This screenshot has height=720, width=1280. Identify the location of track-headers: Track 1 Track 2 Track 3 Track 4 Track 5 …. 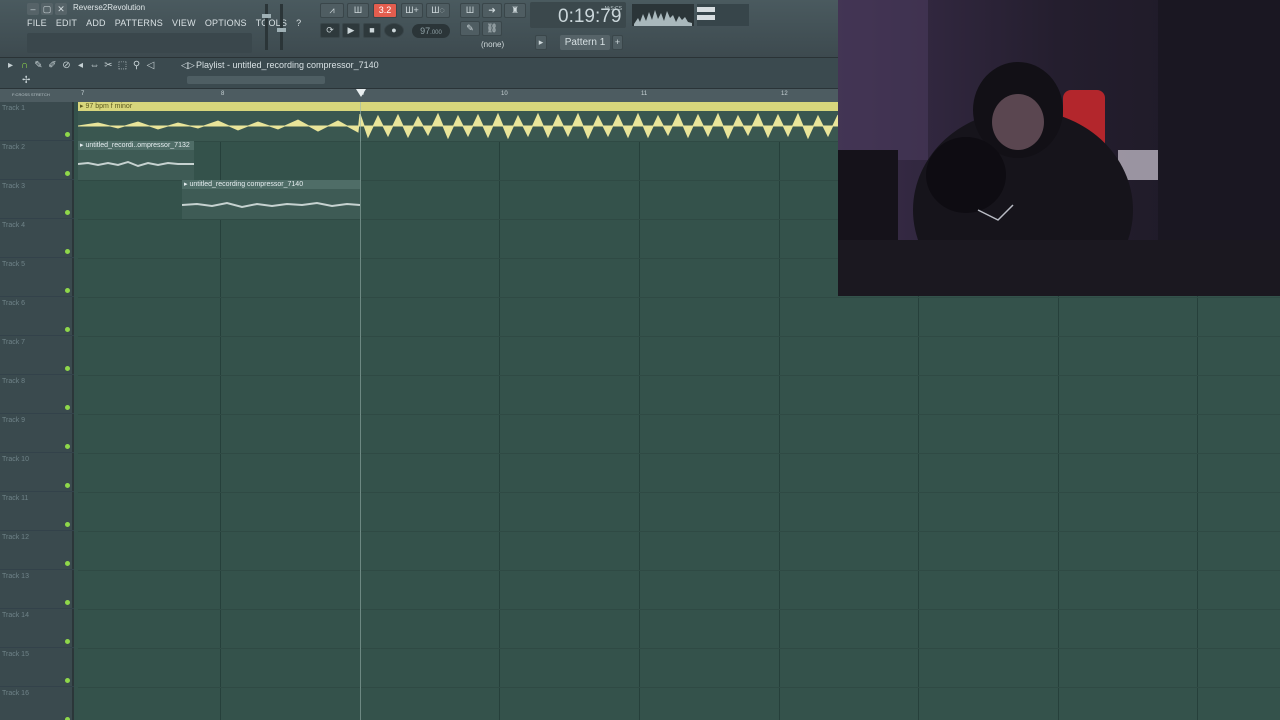
(37, 411).